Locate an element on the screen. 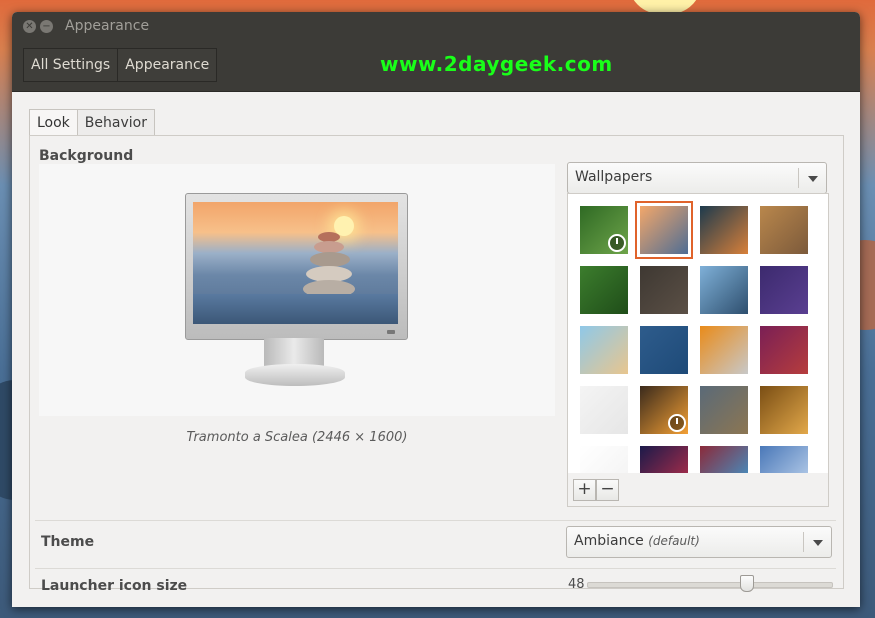 Image resolution: width=875 pixels, height=618 pixels. remove-wallpaper-button: − is located at coordinates (607, 490).